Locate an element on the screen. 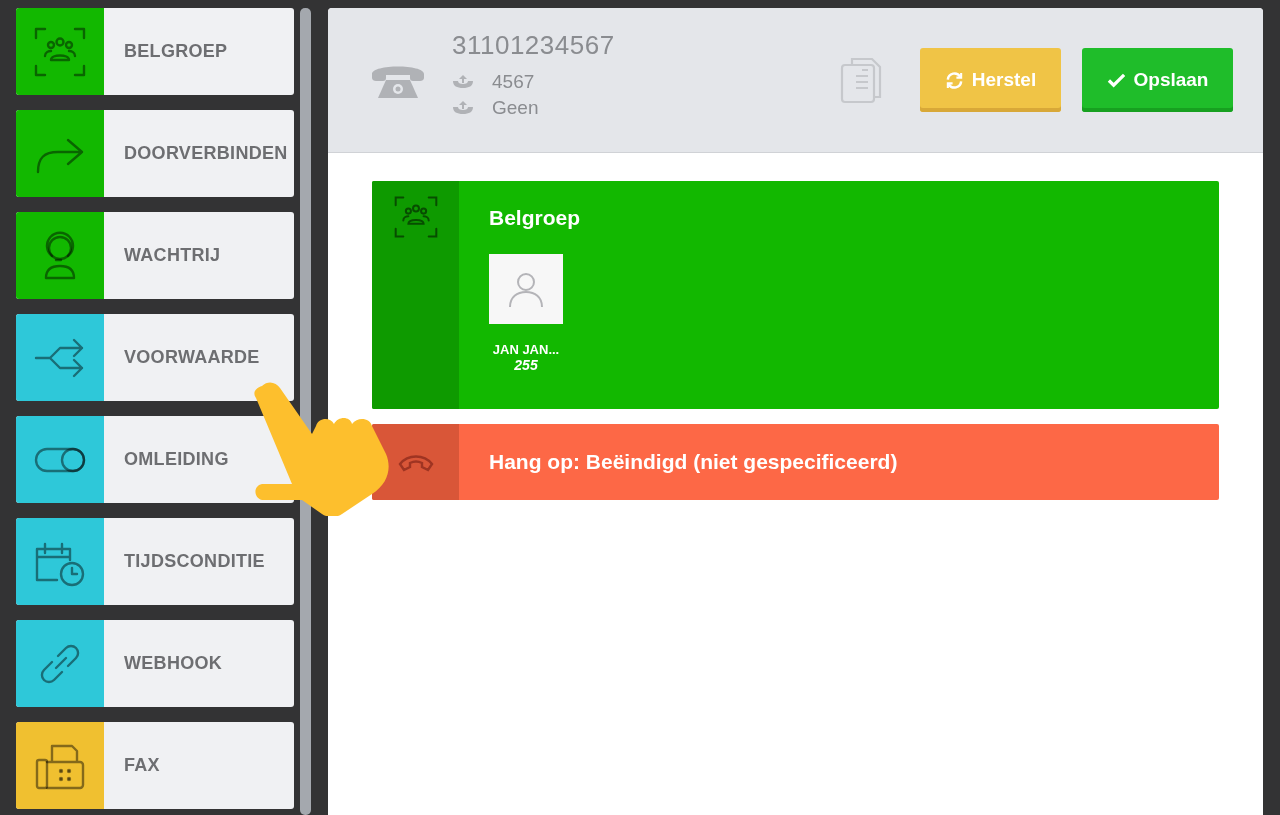 Image resolution: width=1280 pixels, height=815 pixels. node-type-label: FAX is located at coordinates (141, 765).